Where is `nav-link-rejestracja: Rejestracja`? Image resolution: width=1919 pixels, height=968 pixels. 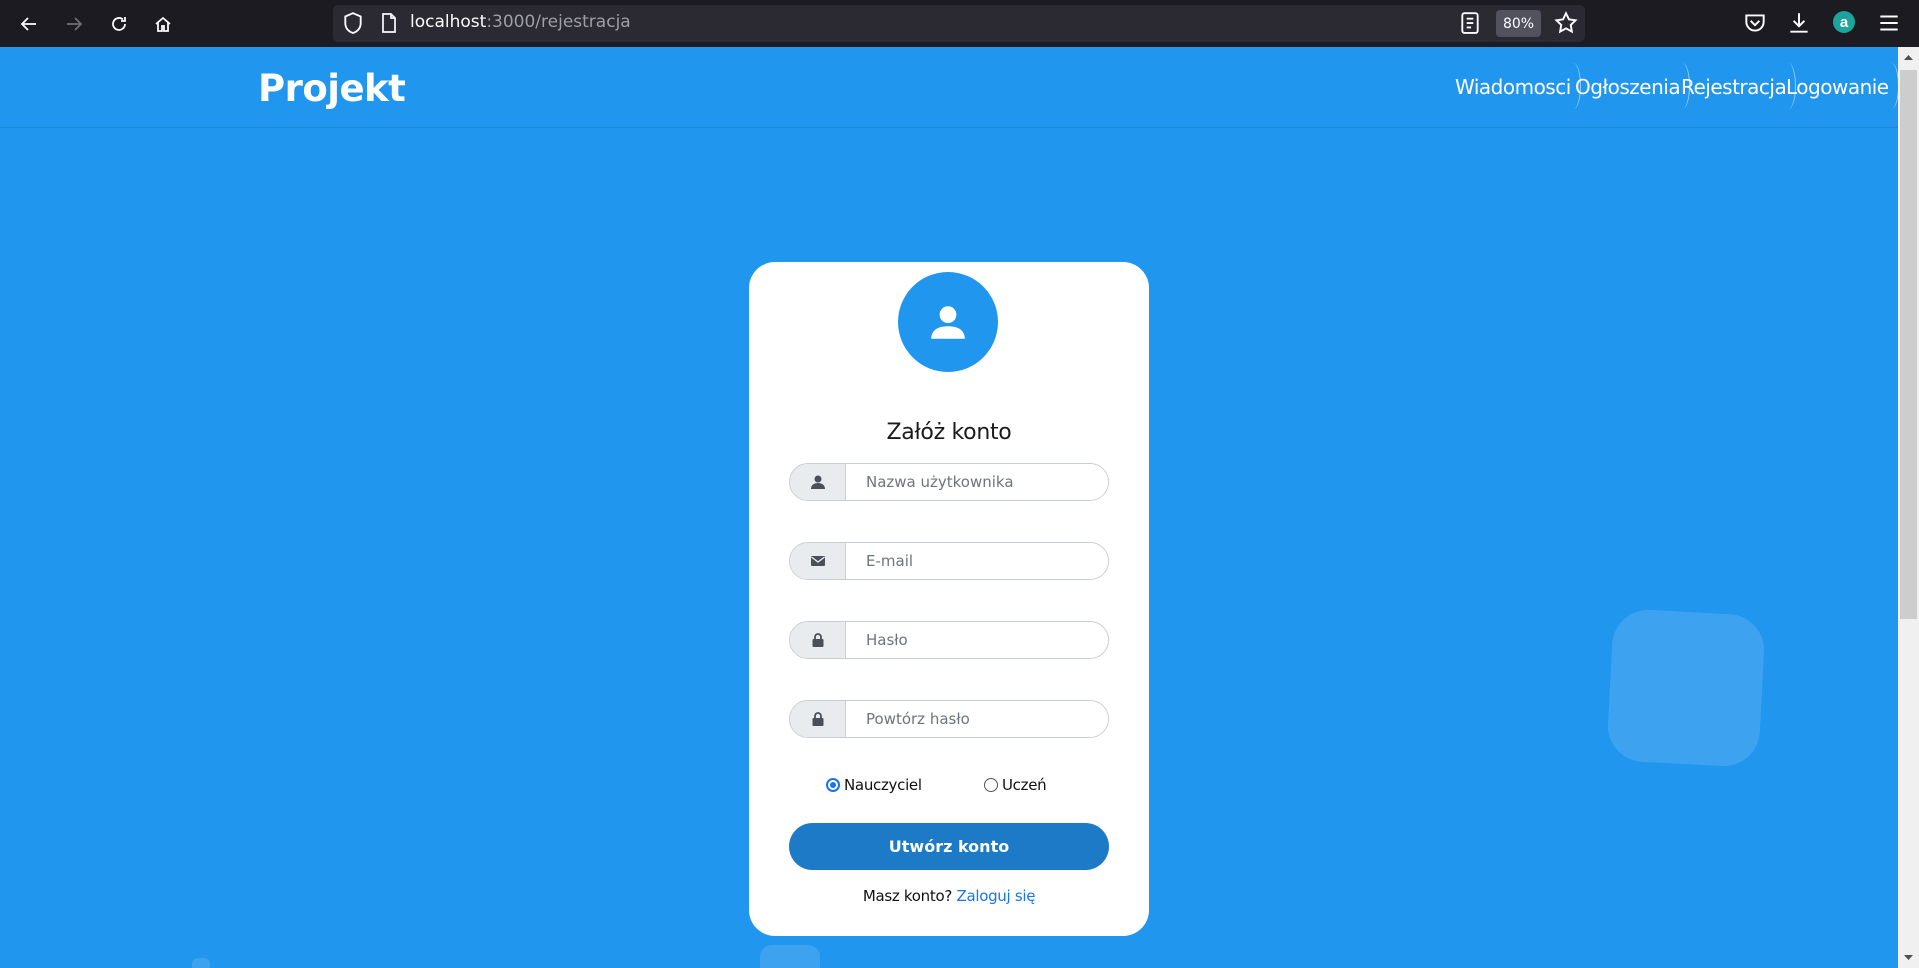
nav-link-rejestracja: Rejestracja is located at coordinates (1739, 86).